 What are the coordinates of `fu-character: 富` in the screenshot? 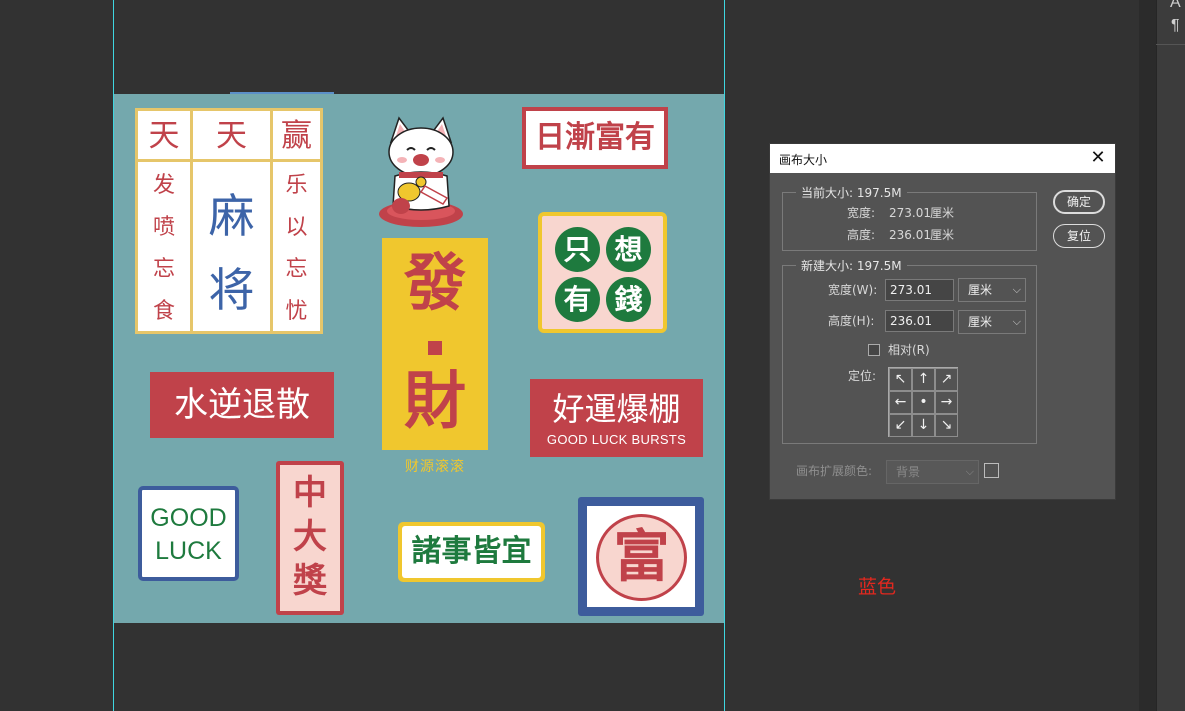 It's located at (641, 557).